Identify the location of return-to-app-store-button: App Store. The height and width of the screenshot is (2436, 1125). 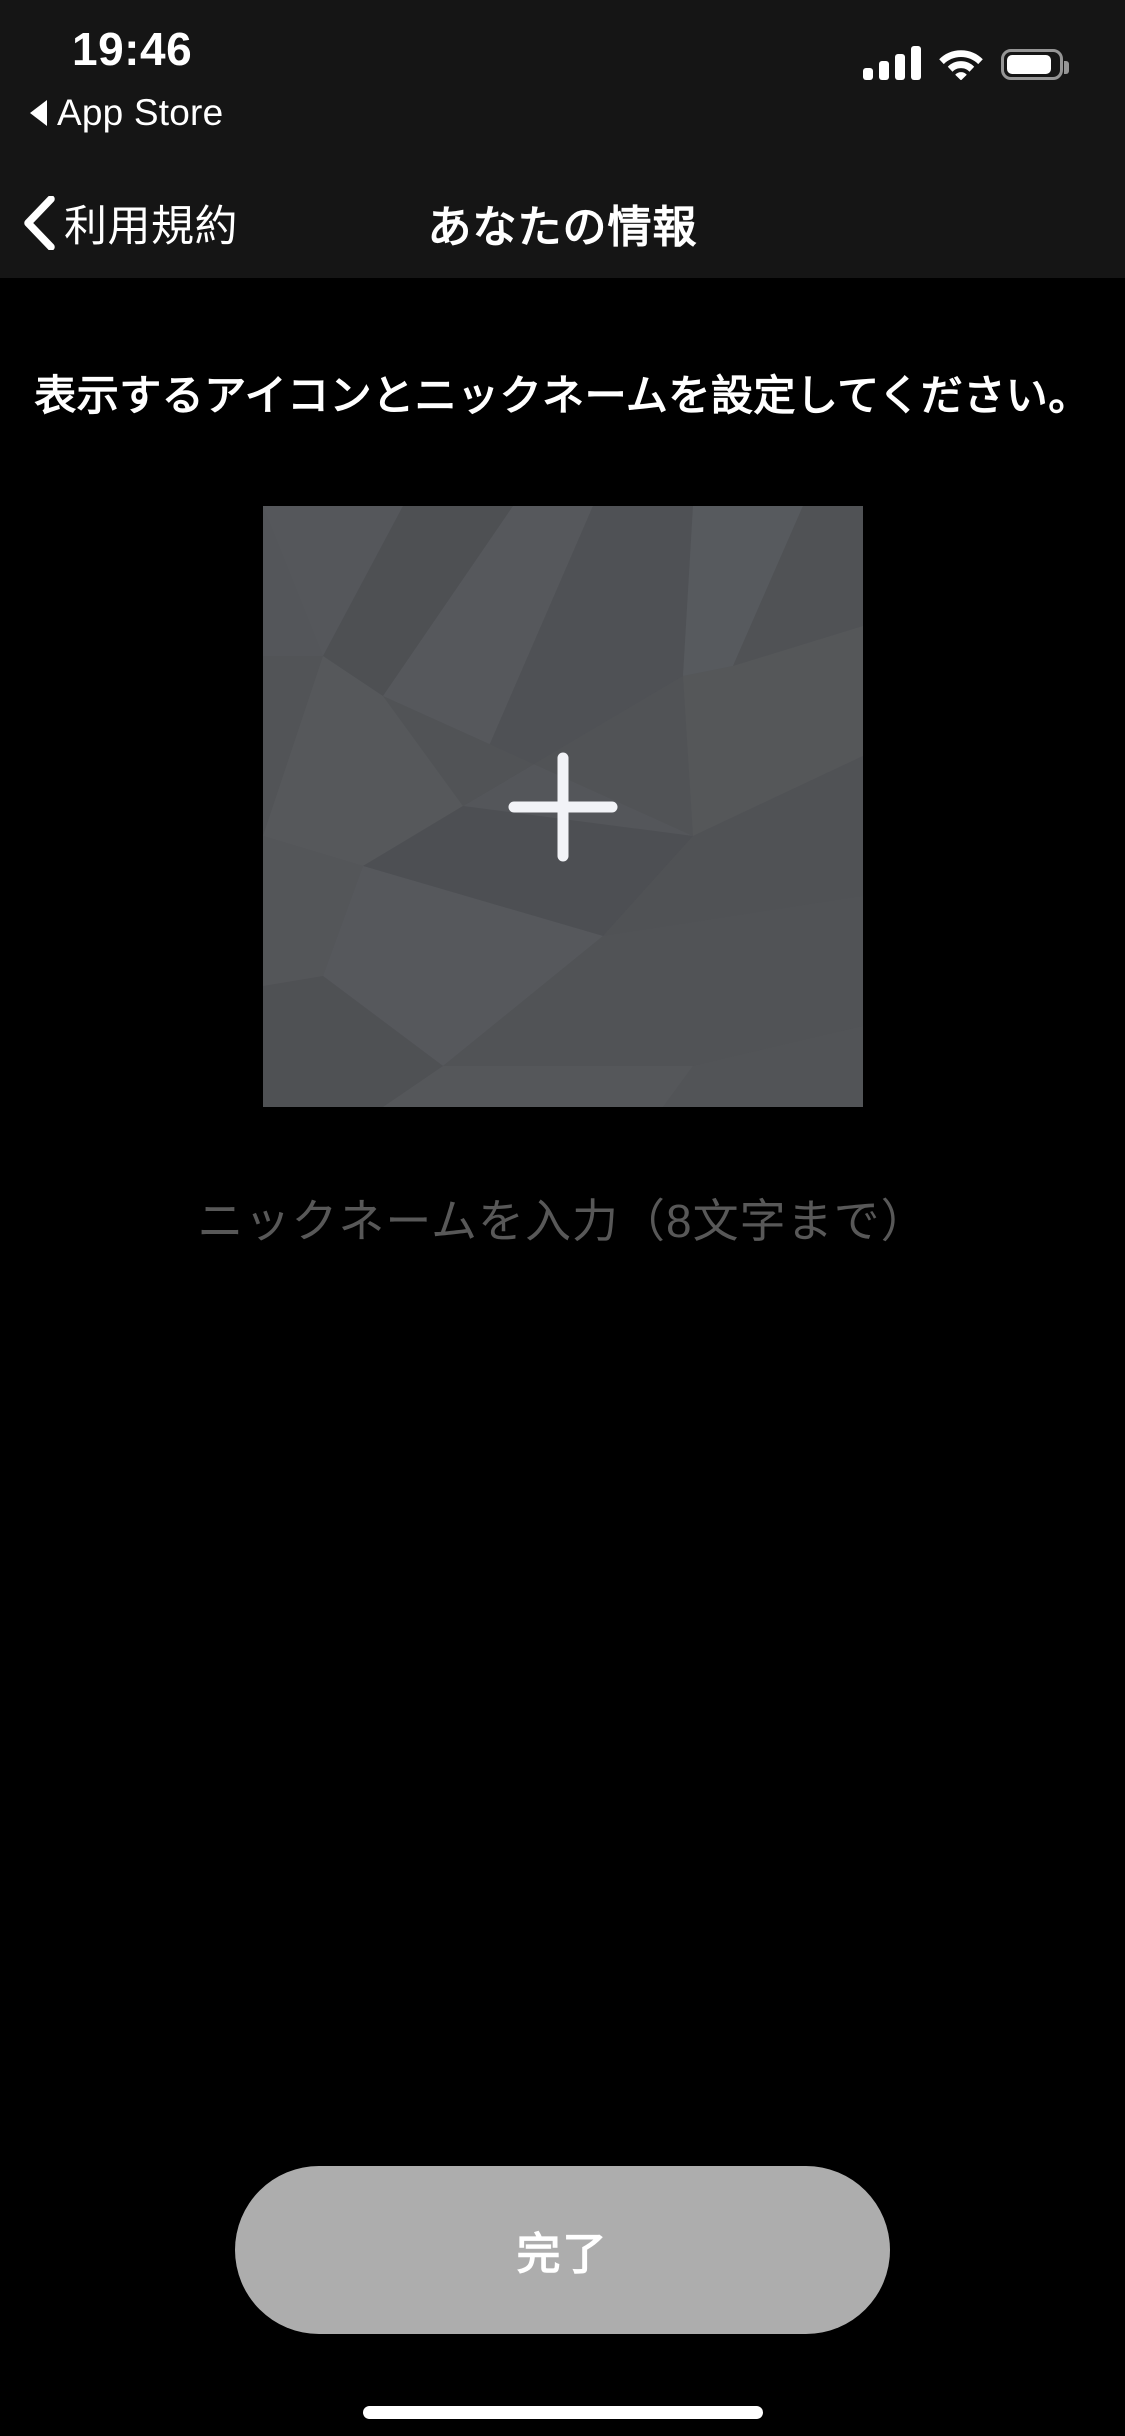
(126, 113).